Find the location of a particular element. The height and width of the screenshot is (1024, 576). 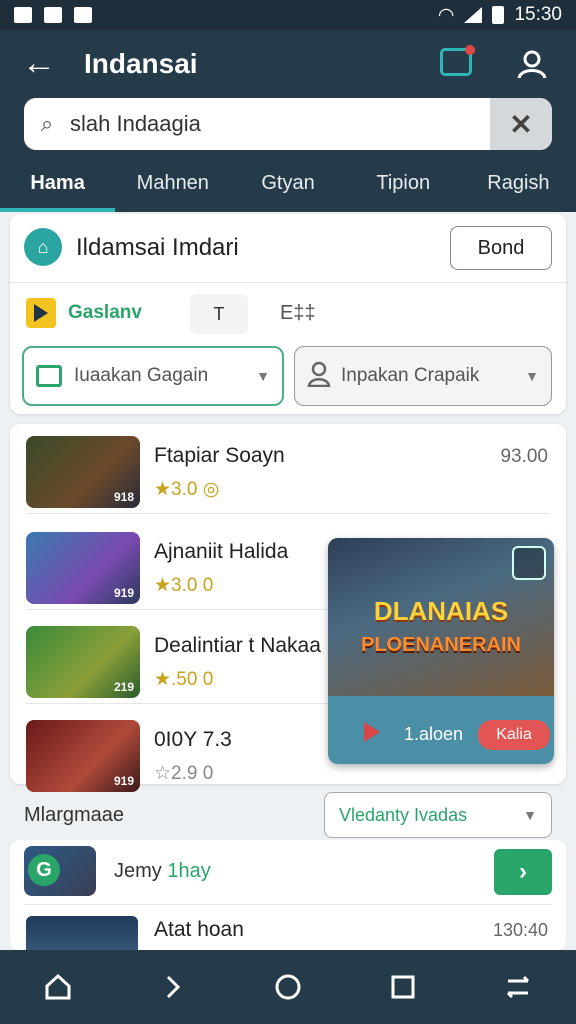

status-bar: ◠ 15:30 is located at coordinates (288, 15).